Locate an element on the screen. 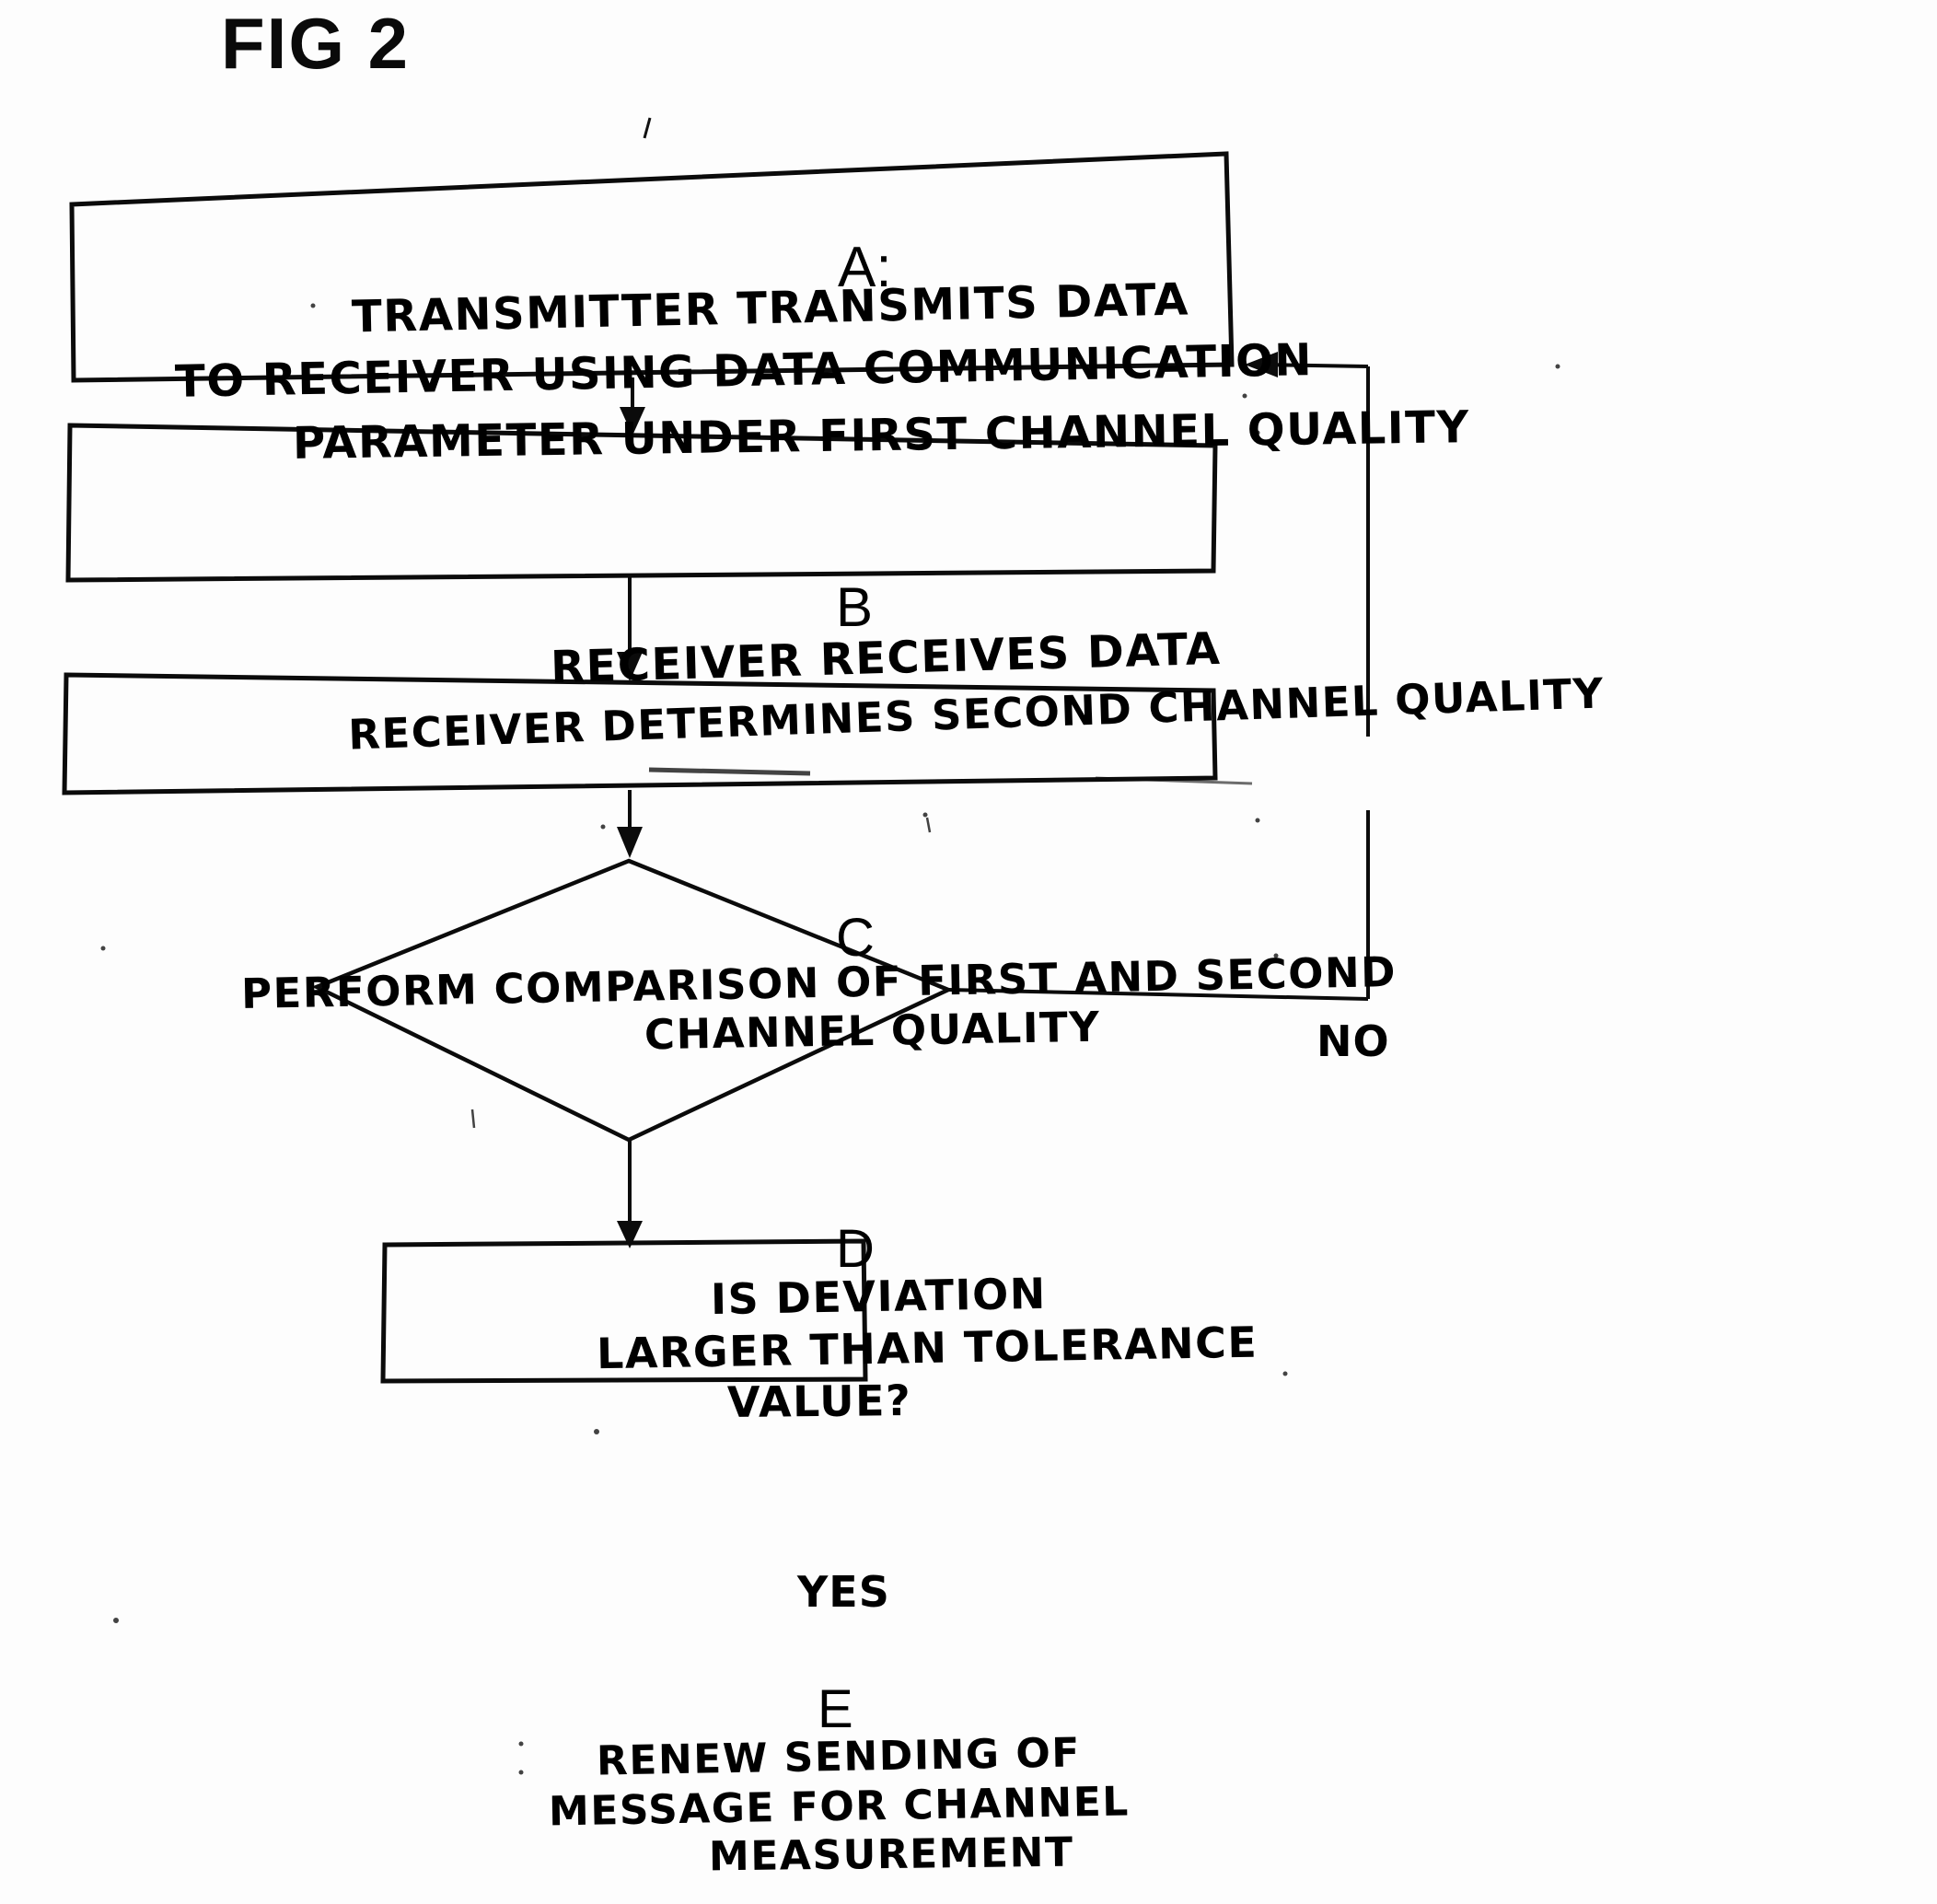 This screenshot has width=1937, height=1904. node-c-line-2: CHANNEL QUALITY is located at coordinates (872, 1031).